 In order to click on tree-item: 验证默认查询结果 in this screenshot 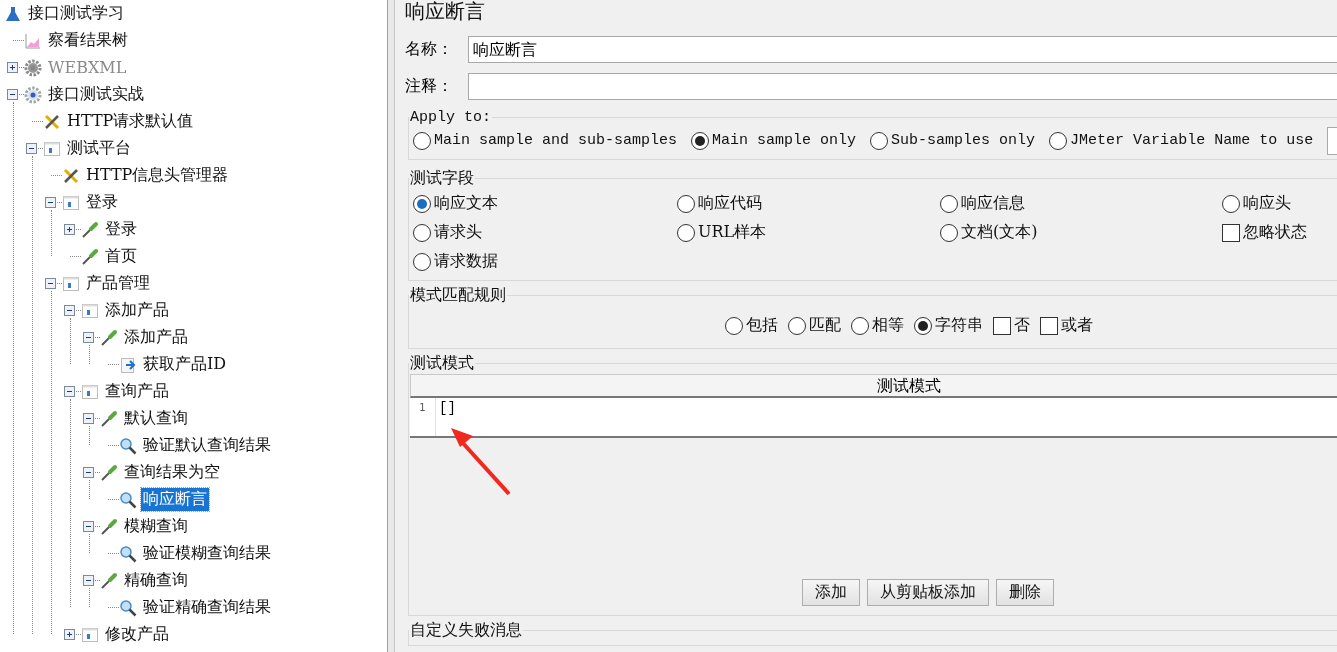, I will do `click(207, 445)`.